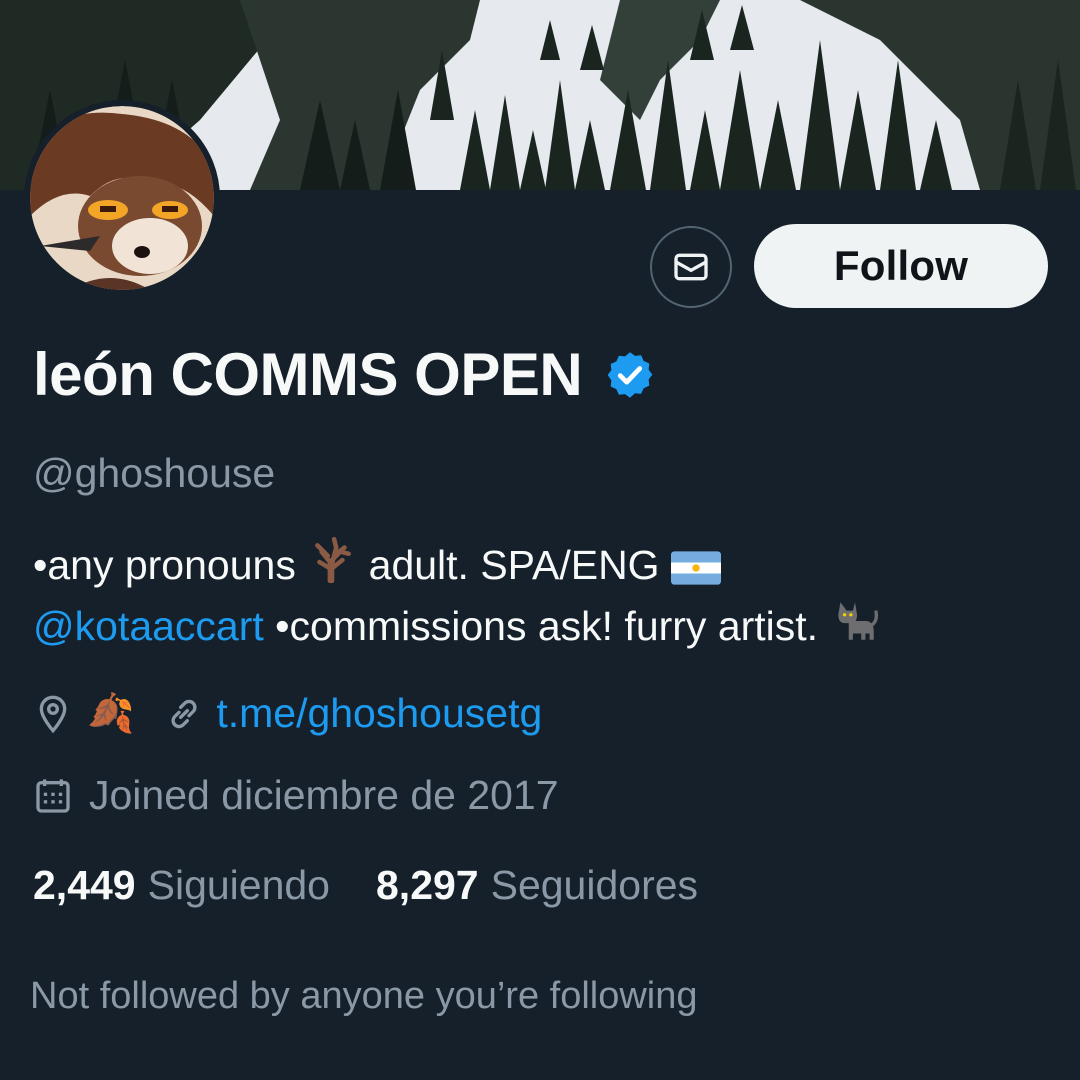 The image size is (1080, 1080). Describe the element at coordinates (594, 885) in the screenshot. I see `followers-label: Seguidores` at that location.